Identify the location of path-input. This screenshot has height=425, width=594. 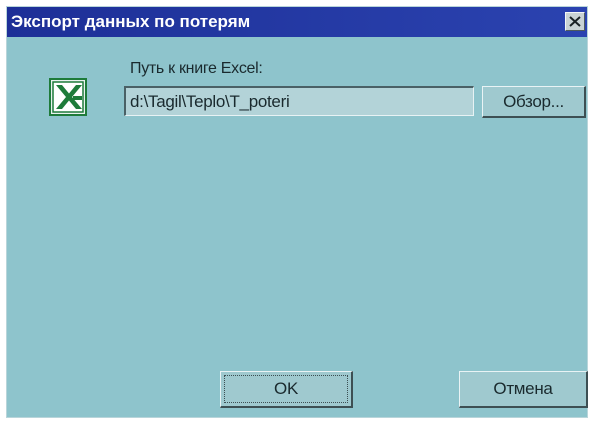
(299, 101).